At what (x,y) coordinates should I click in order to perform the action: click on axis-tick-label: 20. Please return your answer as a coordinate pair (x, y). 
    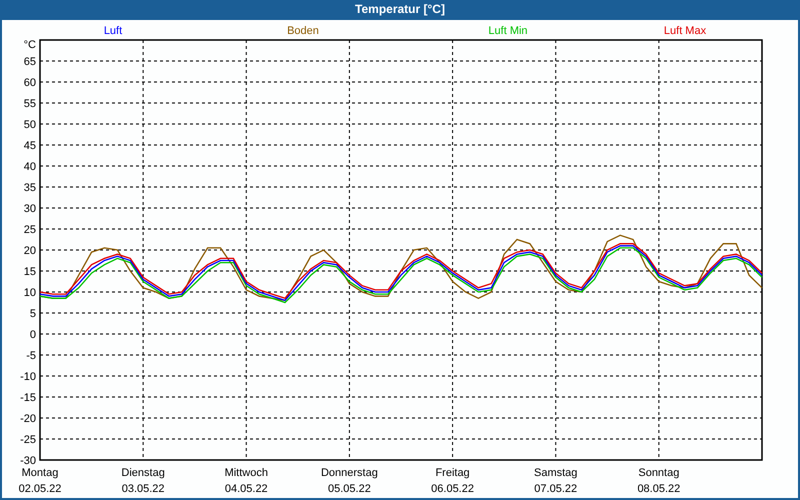
    Looking at the image, I should click on (30, 251).